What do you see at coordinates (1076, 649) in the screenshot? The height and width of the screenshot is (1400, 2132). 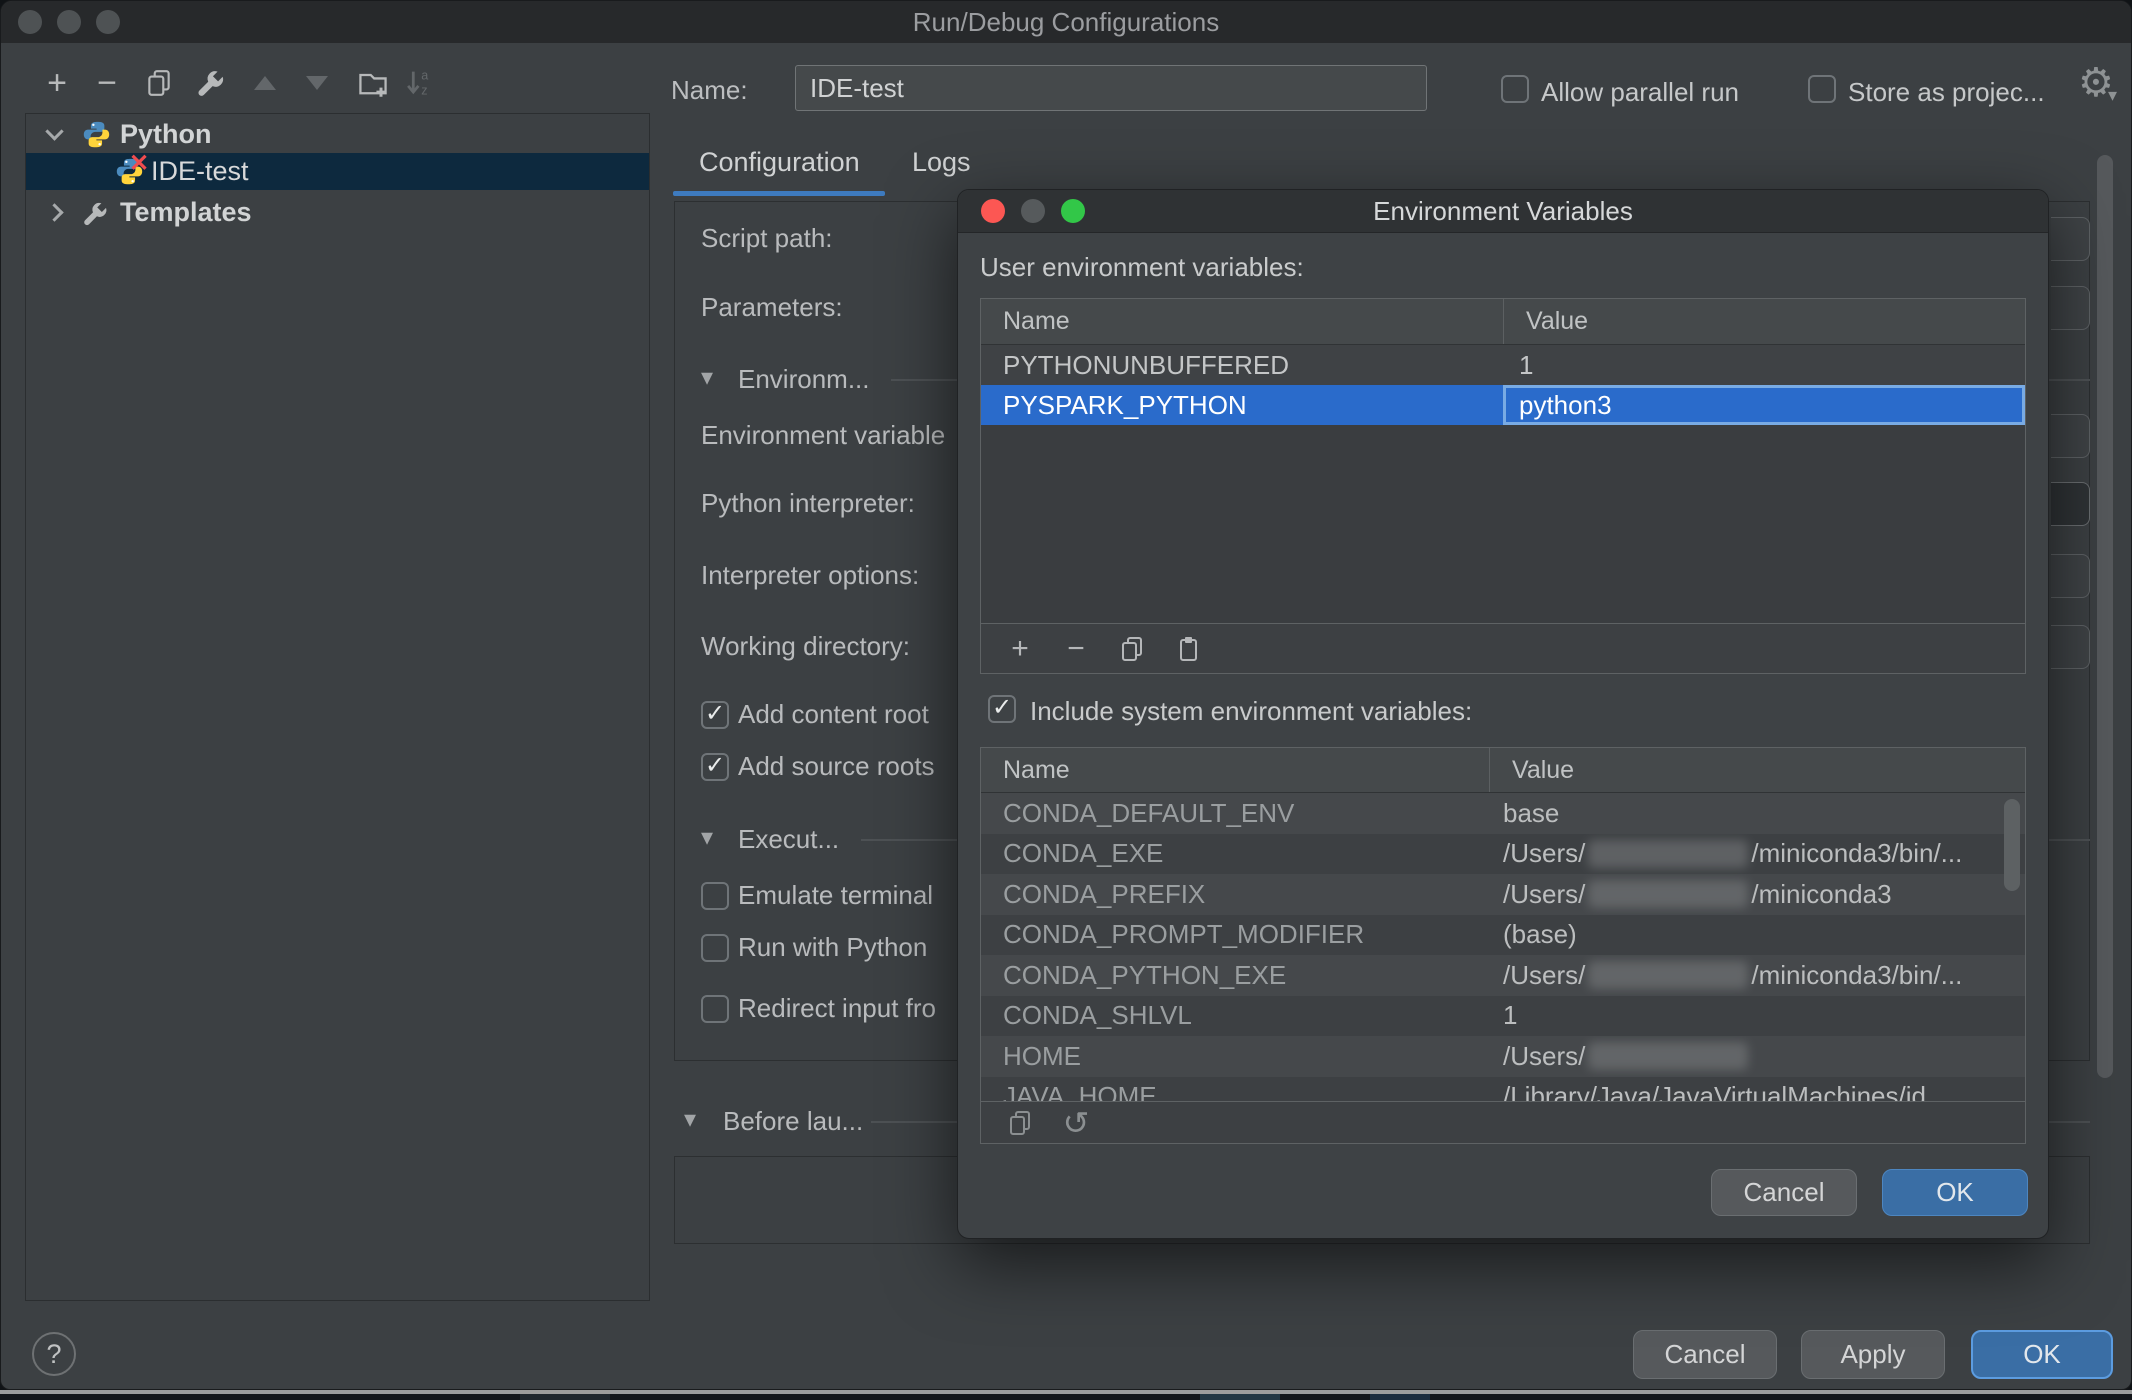 I see `remove-variable-button: −` at bounding box center [1076, 649].